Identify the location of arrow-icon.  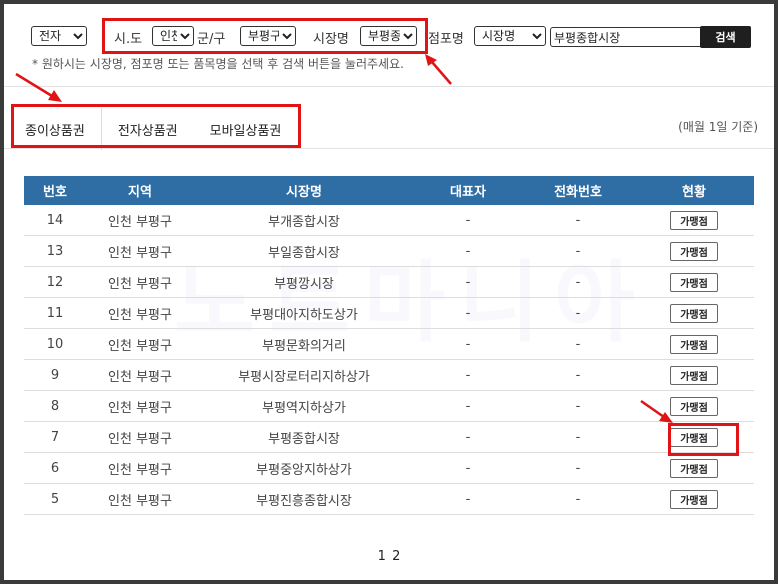
(38, 87).